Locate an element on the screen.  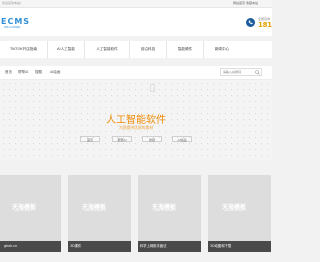
nav-item-tech: 前沿科技 is located at coordinates (148, 49).